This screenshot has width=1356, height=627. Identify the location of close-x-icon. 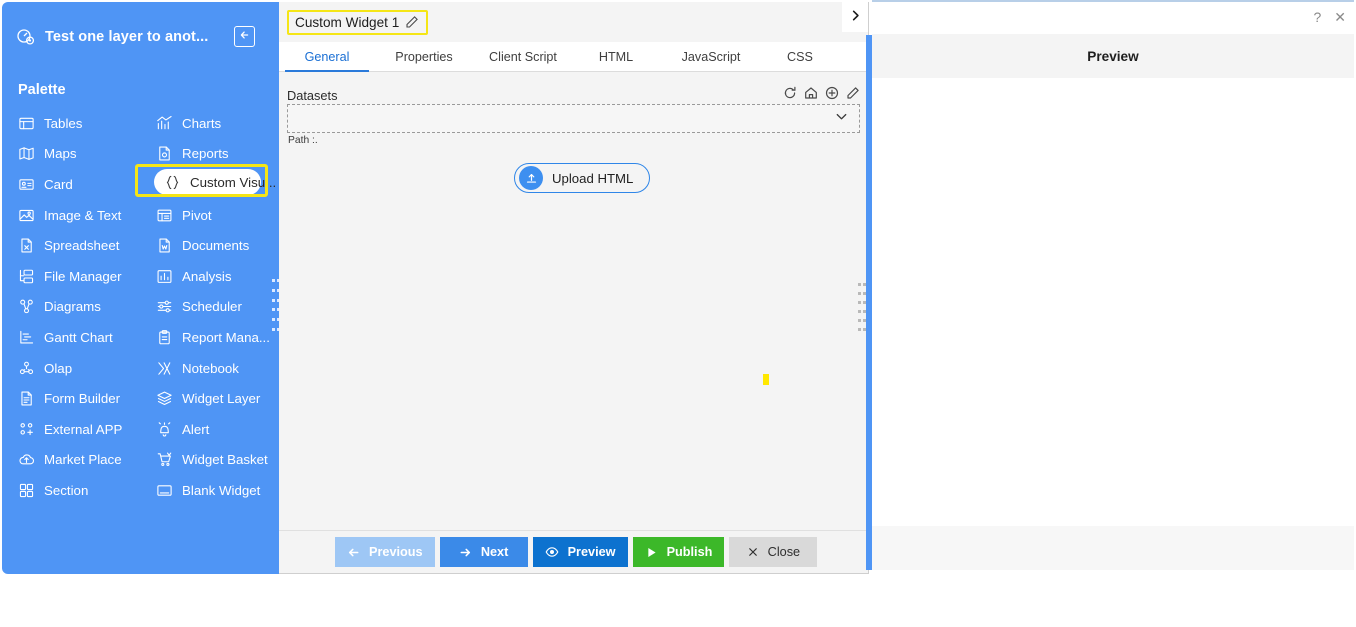
(753, 552).